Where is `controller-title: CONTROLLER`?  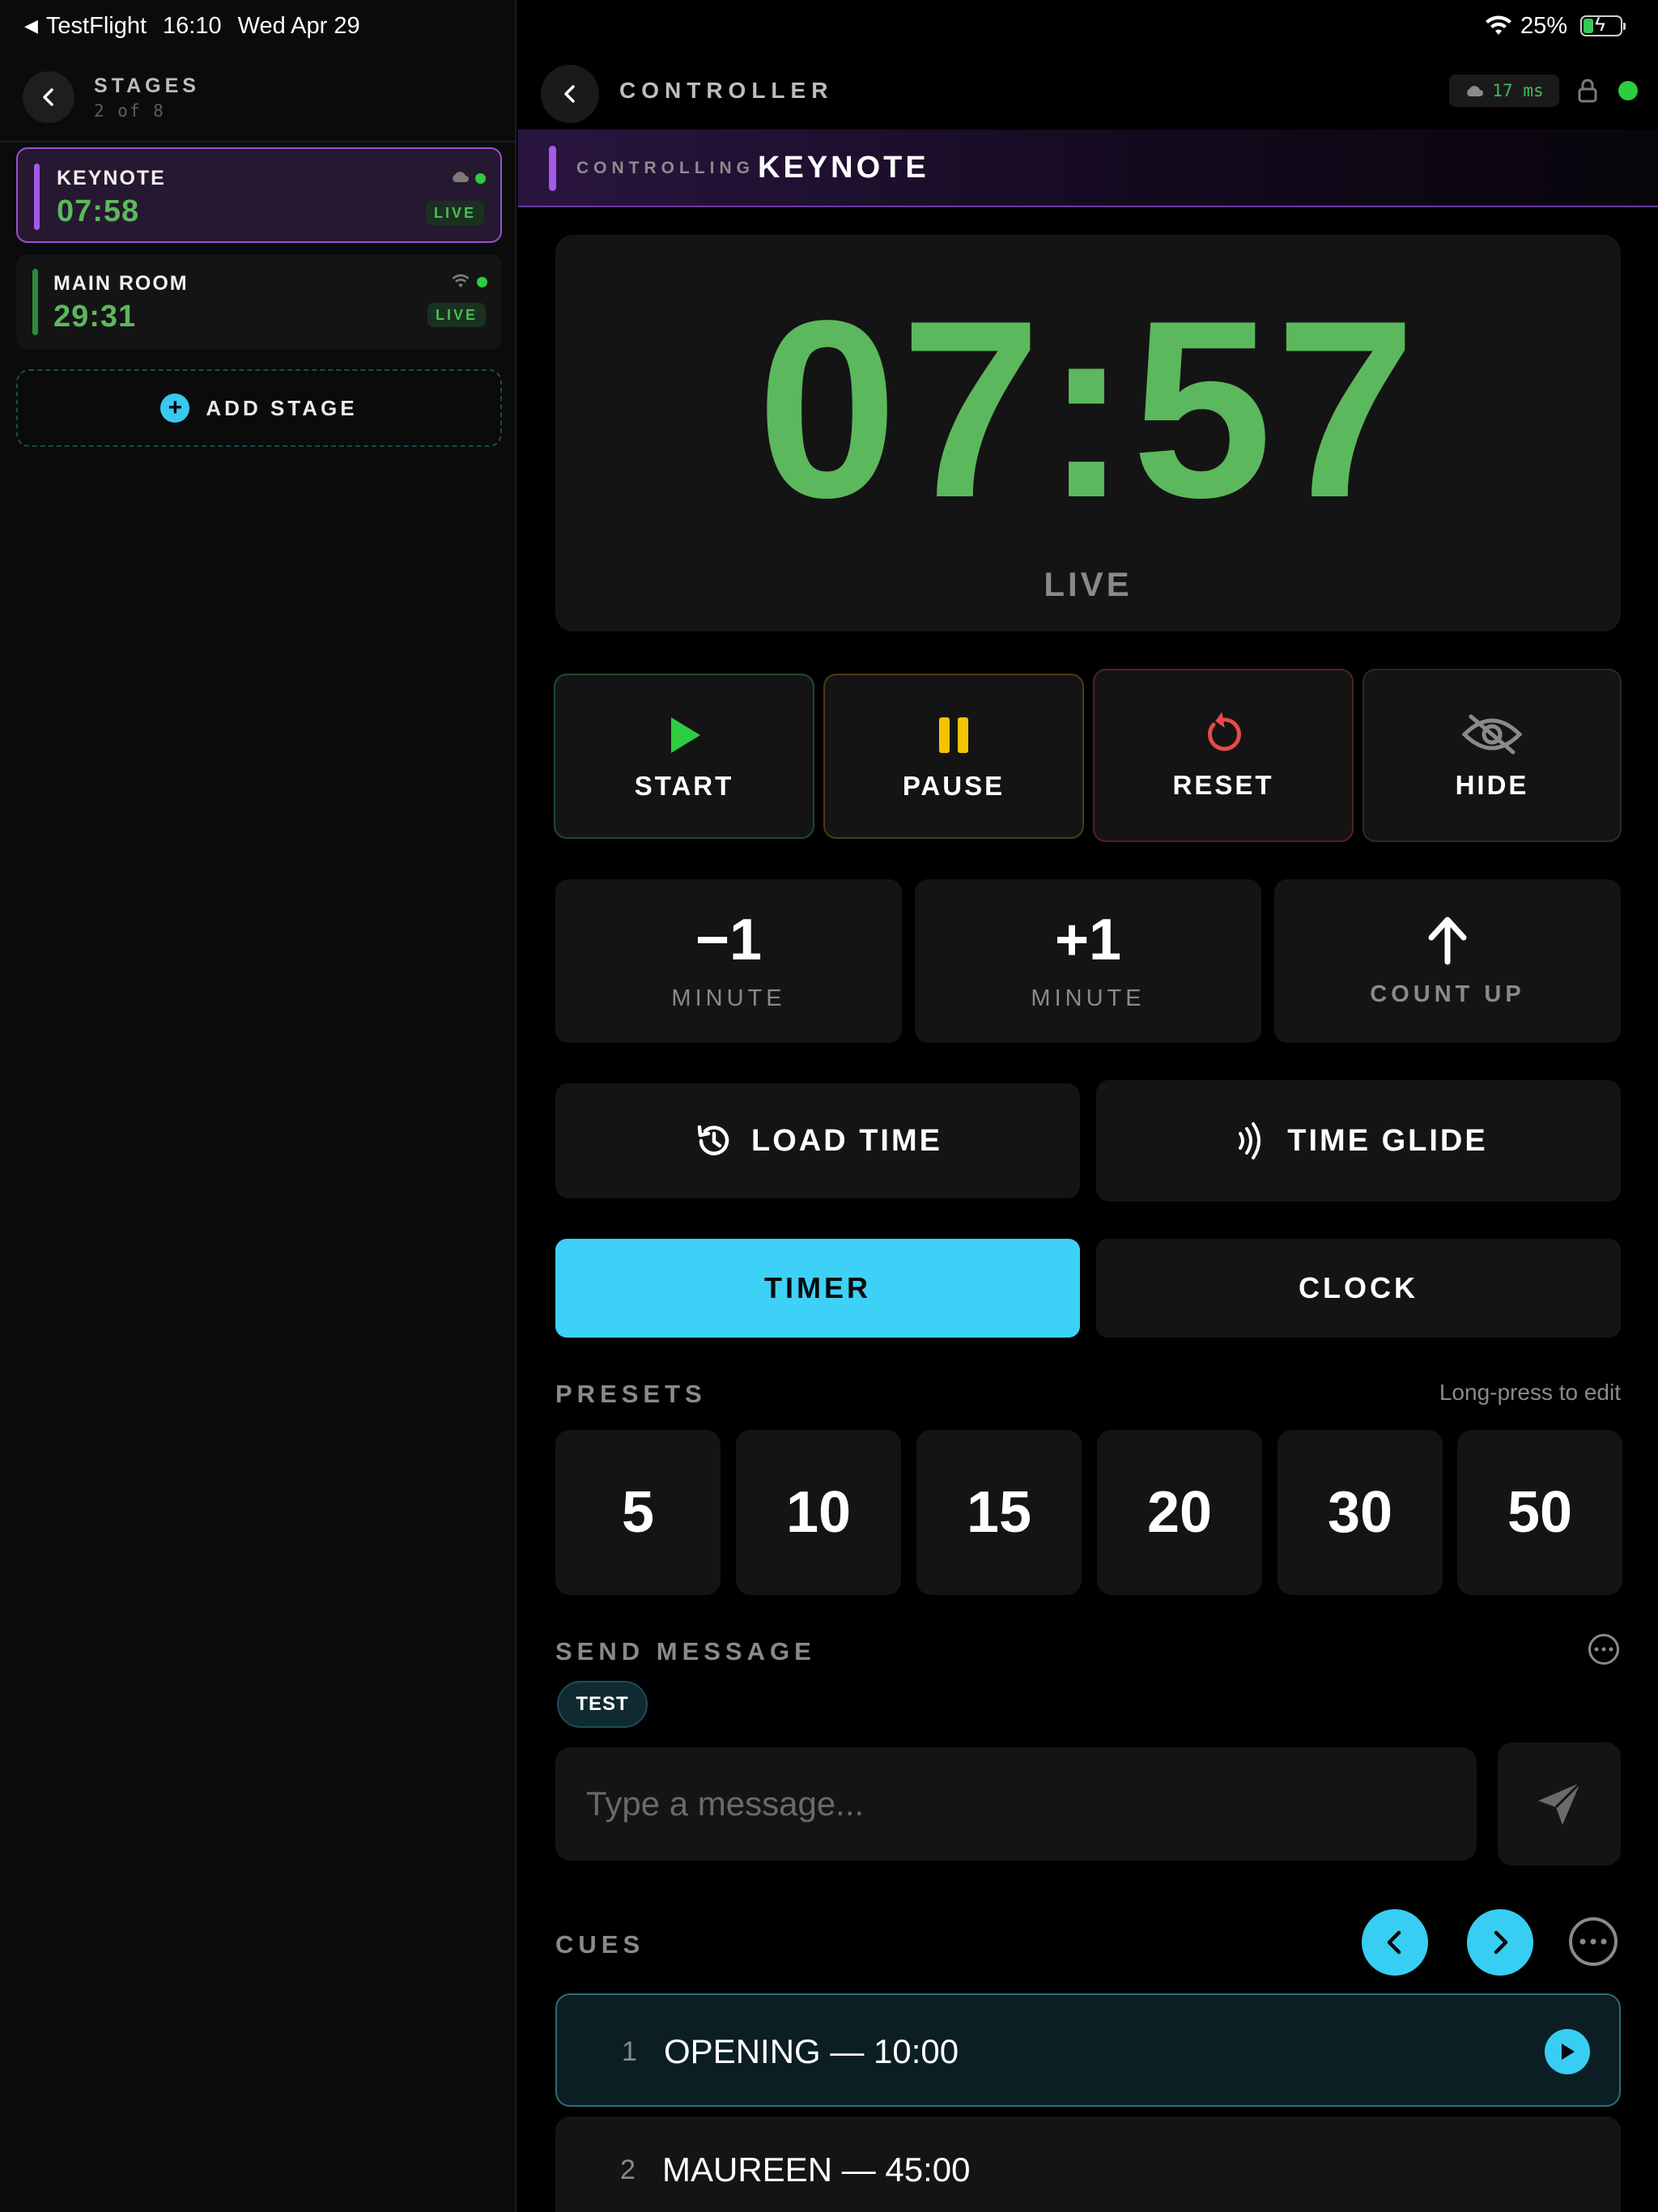 controller-title: CONTROLLER is located at coordinates (726, 90).